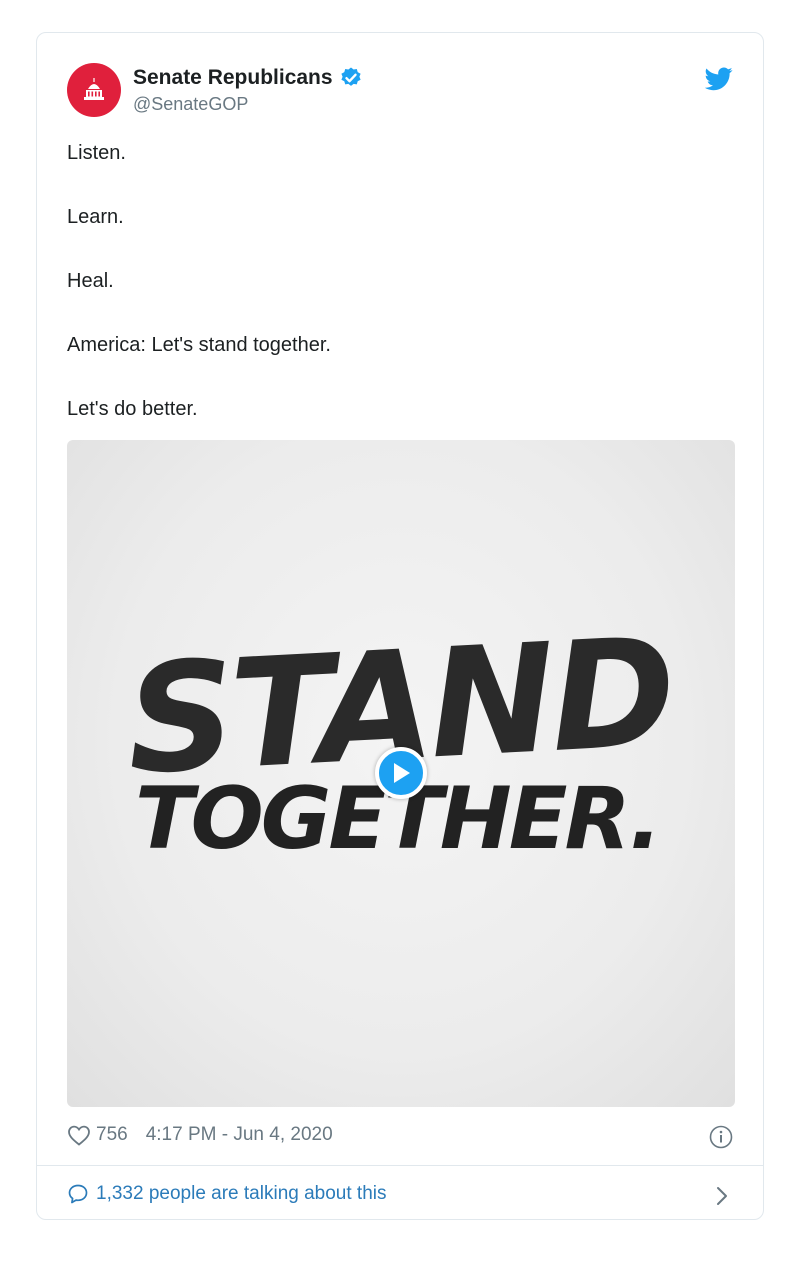 This screenshot has height=1261, width=800. Describe the element at coordinates (241, 1194) in the screenshot. I see `talking-count-label: 1,332 people are talking about this` at that location.